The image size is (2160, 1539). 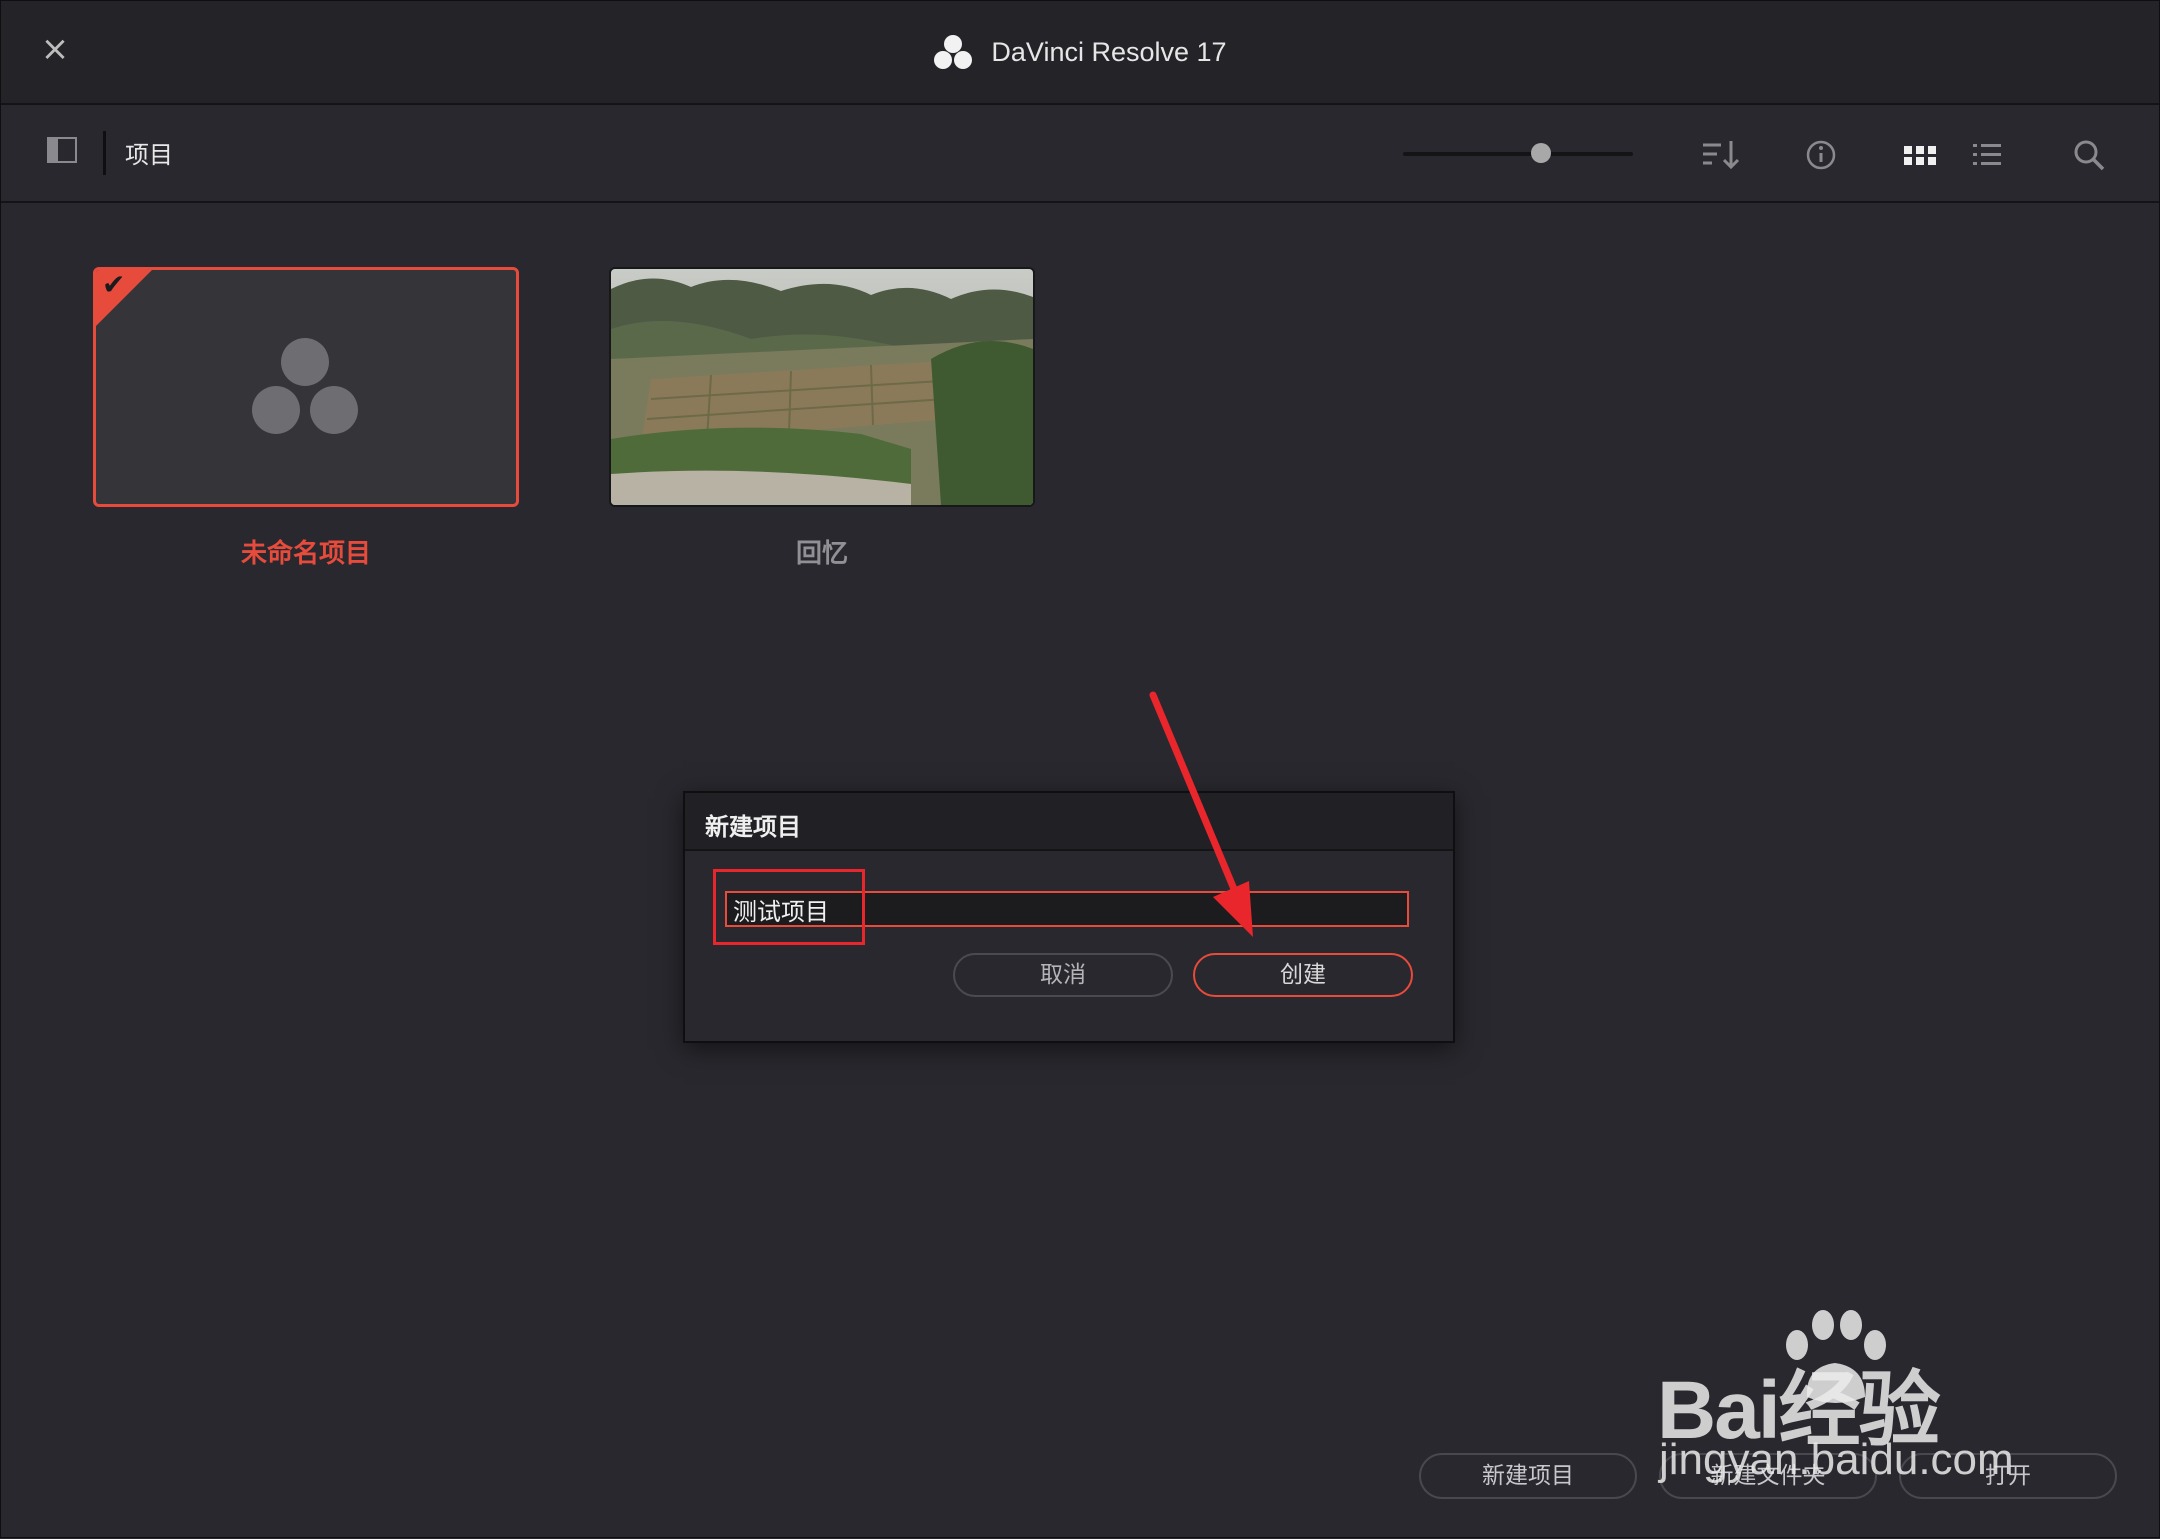 What do you see at coordinates (1836, 1459) in the screenshot?
I see `watermark-url: jingyan.baidu.com` at bounding box center [1836, 1459].